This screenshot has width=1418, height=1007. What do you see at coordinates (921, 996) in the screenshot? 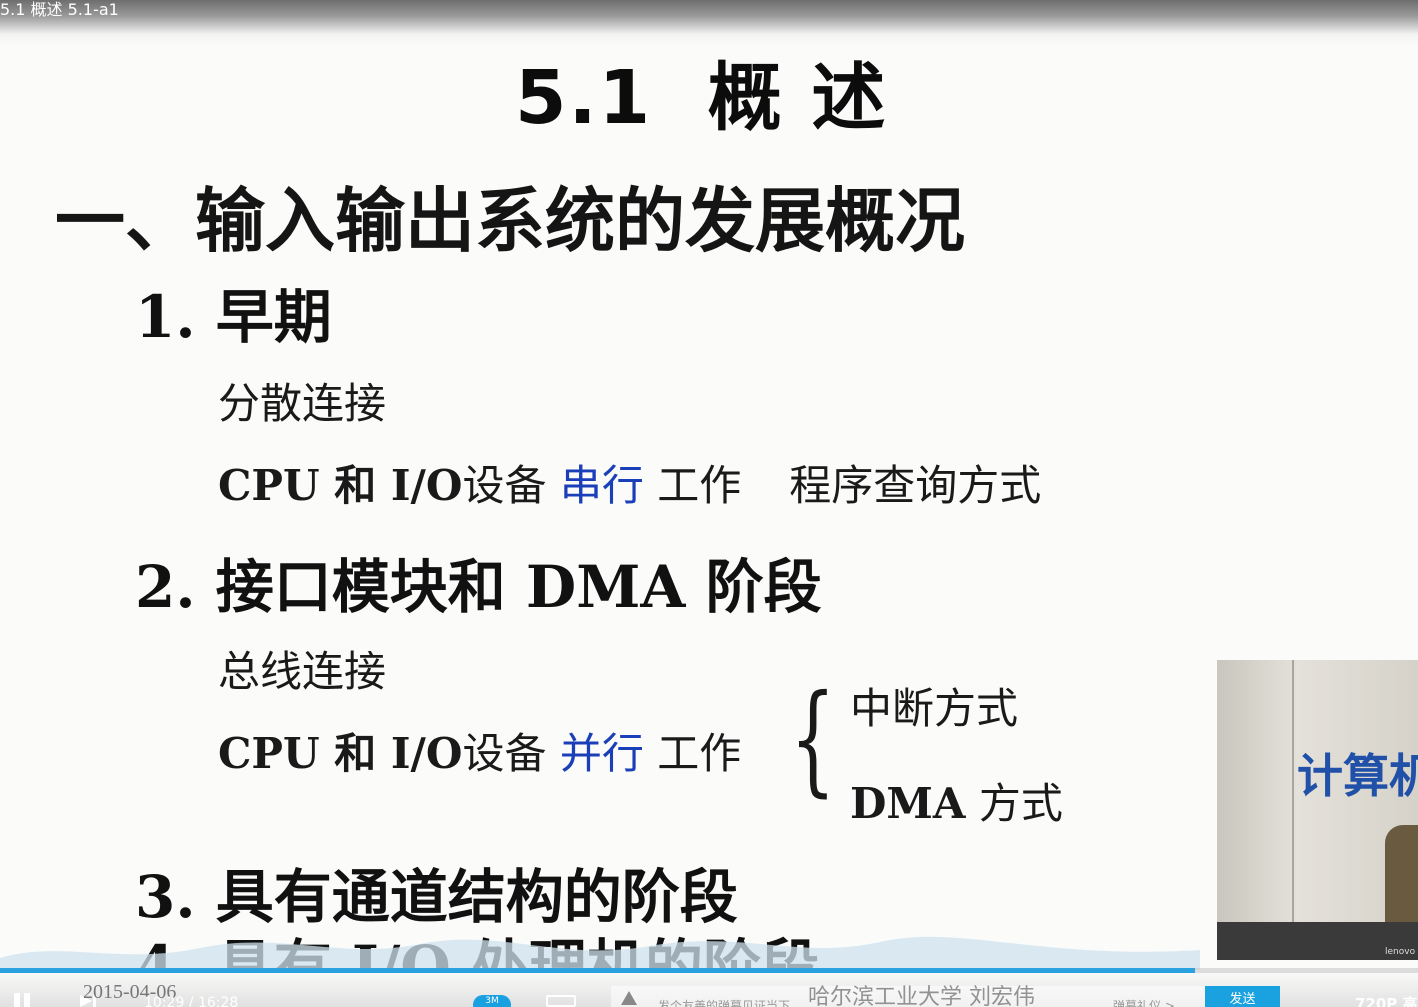
I see `lecturer-watermark: 哈尔滨工业大学 刘宏伟` at bounding box center [921, 996].